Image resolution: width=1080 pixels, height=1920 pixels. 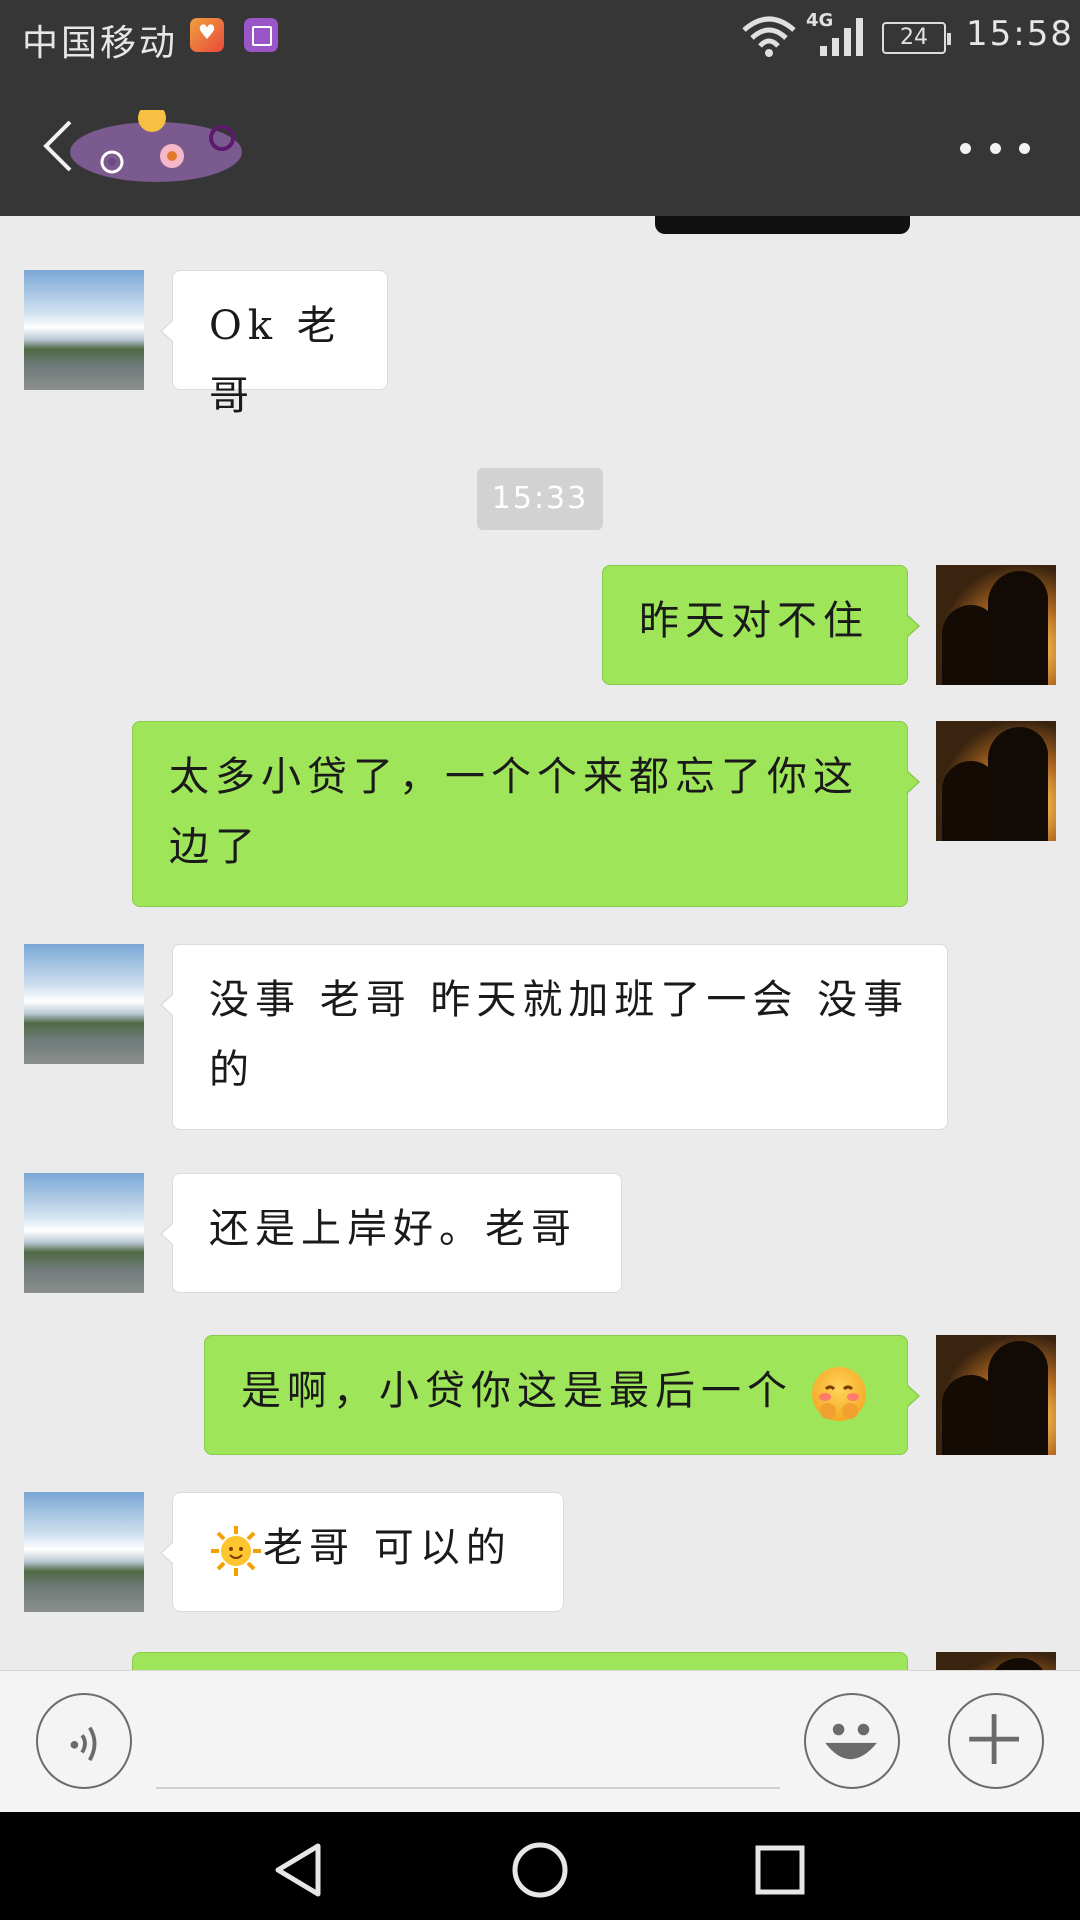 What do you see at coordinates (540, 1870) in the screenshot?
I see `nav-home-icon` at bounding box center [540, 1870].